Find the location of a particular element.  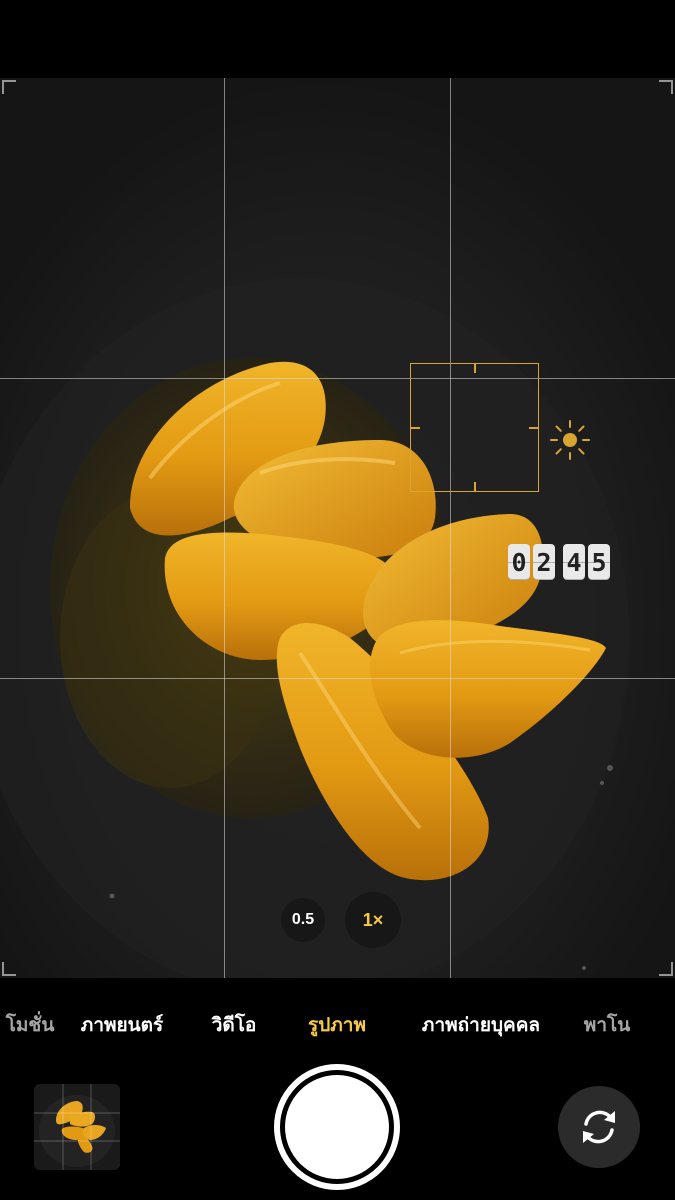

mode-pano: พาโน is located at coordinates (607, 1025).